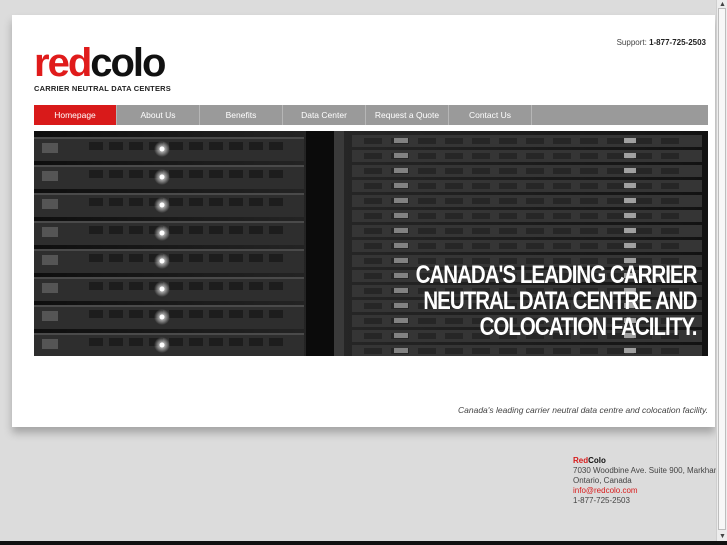 This screenshot has width=727, height=545. What do you see at coordinates (407, 115) in the screenshot?
I see `nav-request-quote: Request a Quote` at bounding box center [407, 115].